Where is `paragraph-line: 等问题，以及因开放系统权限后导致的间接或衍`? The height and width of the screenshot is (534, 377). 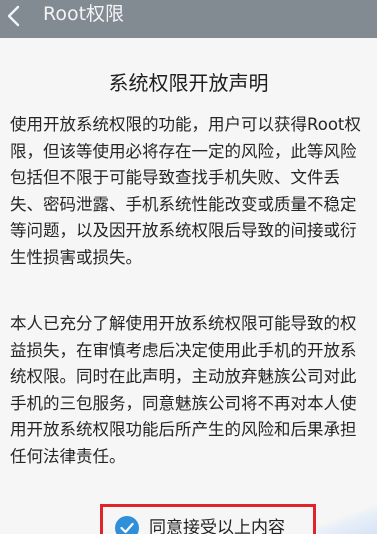
paragraph-line: 等问题，以及因开放系统权限后导致的间接或衍 is located at coordinates (183, 230).